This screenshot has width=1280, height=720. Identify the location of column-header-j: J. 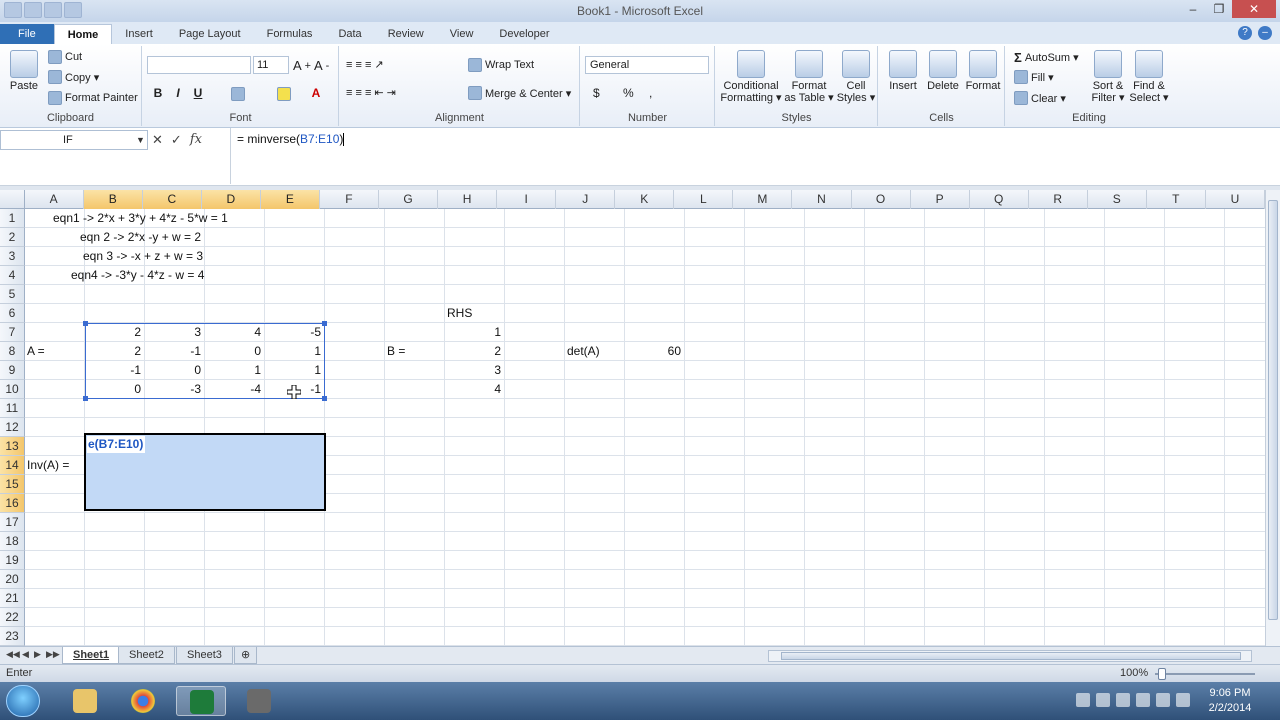
(586, 199).